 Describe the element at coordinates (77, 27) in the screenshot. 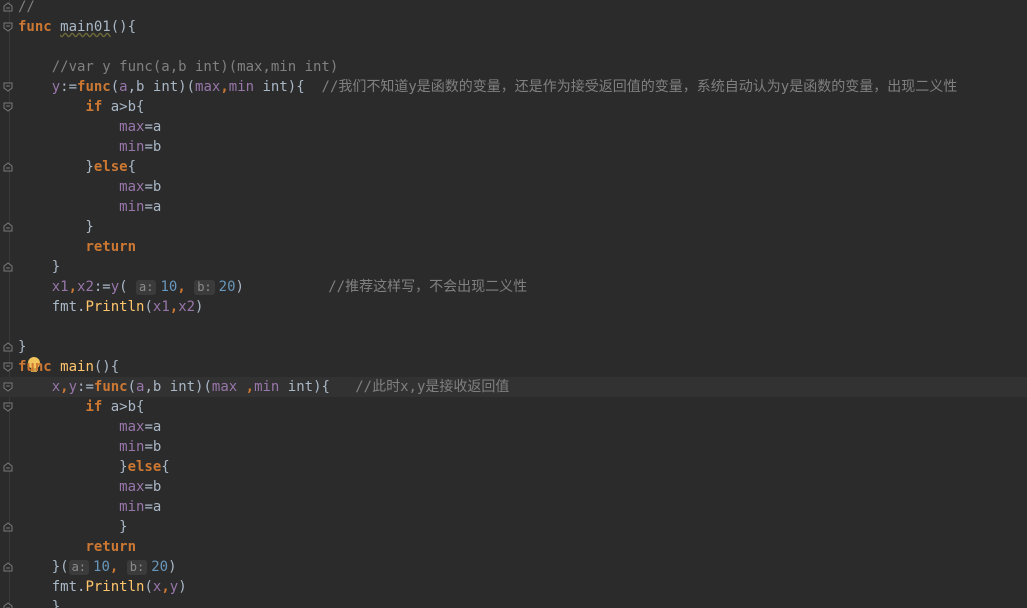

I see `code-line-text: func main01(){` at that location.